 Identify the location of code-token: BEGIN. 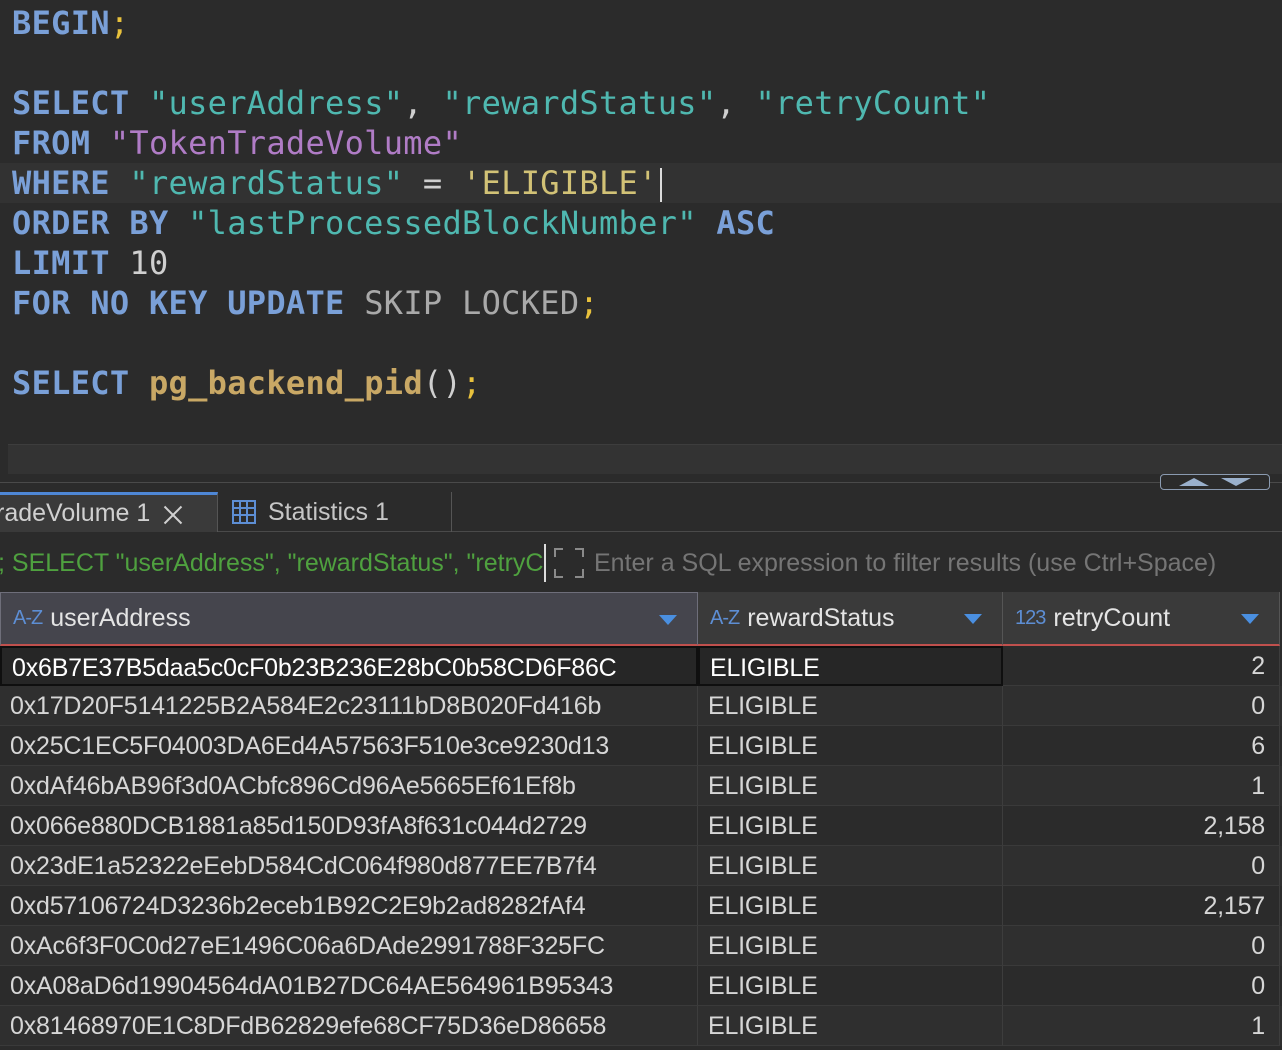
(61, 23).